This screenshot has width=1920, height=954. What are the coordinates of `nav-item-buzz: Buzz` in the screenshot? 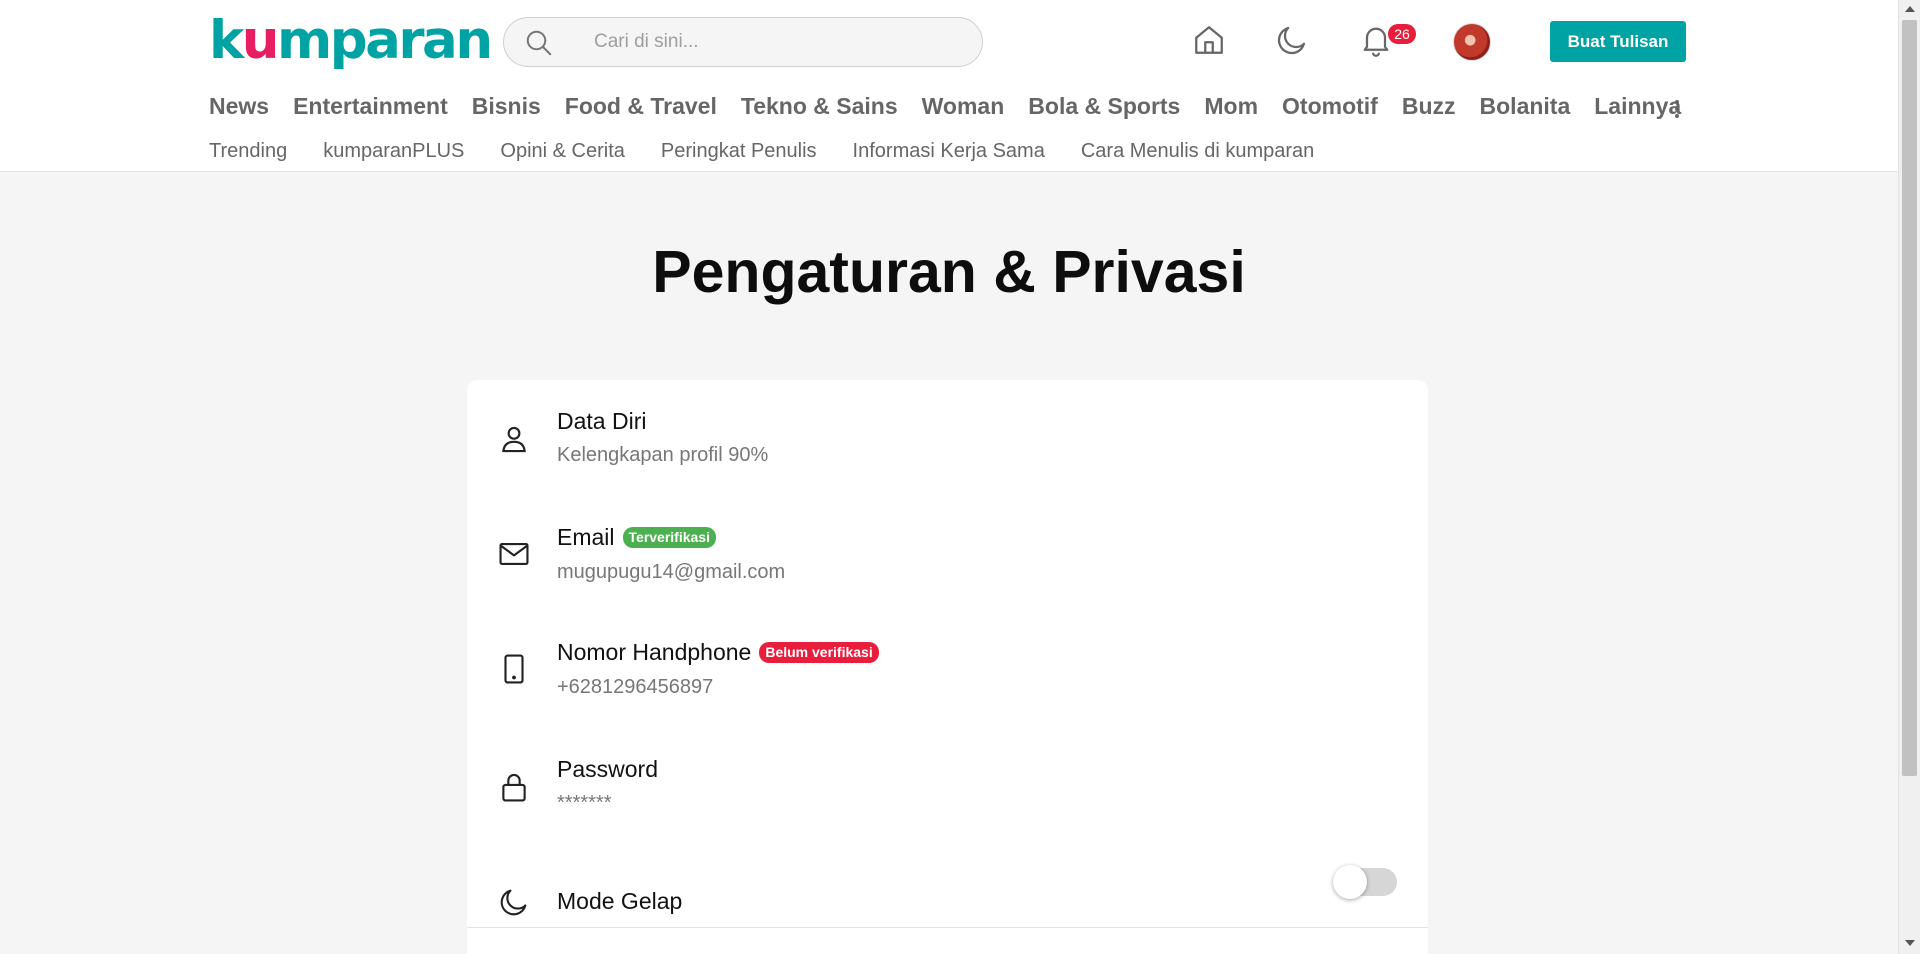 It's located at (1429, 106).